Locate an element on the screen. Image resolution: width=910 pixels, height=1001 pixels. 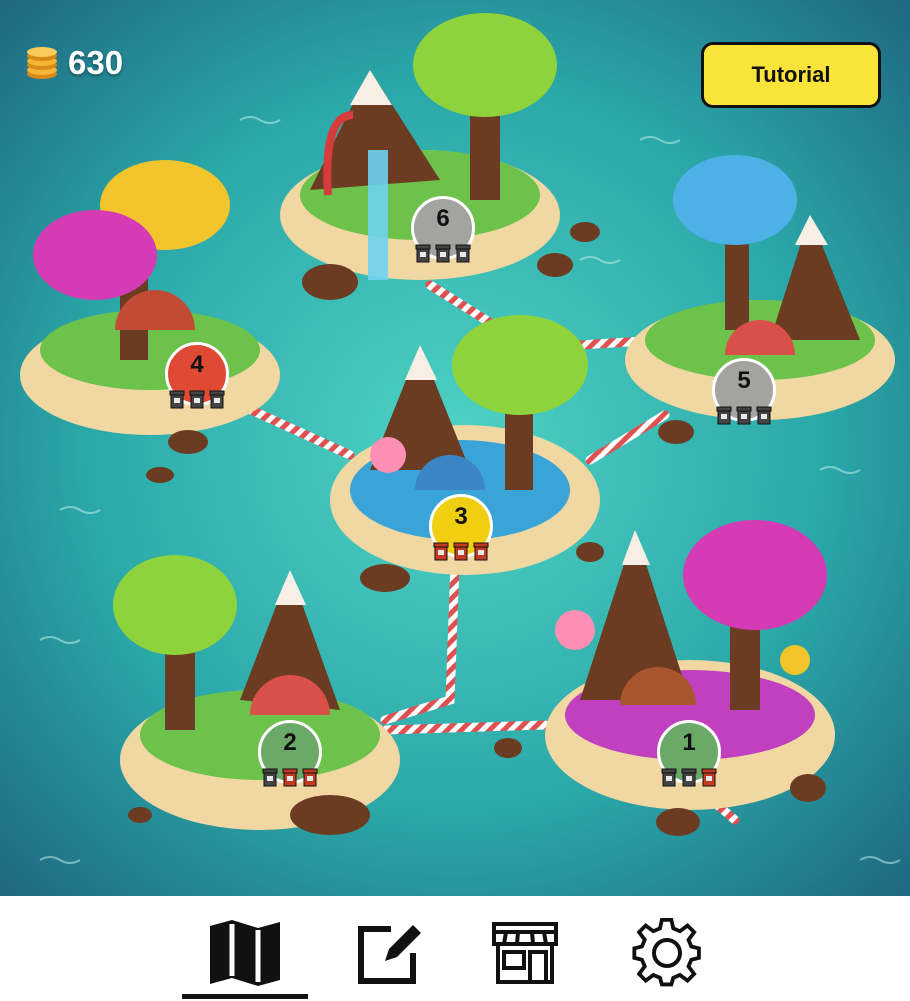
level-number: 1 is located at coordinates (689, 742).